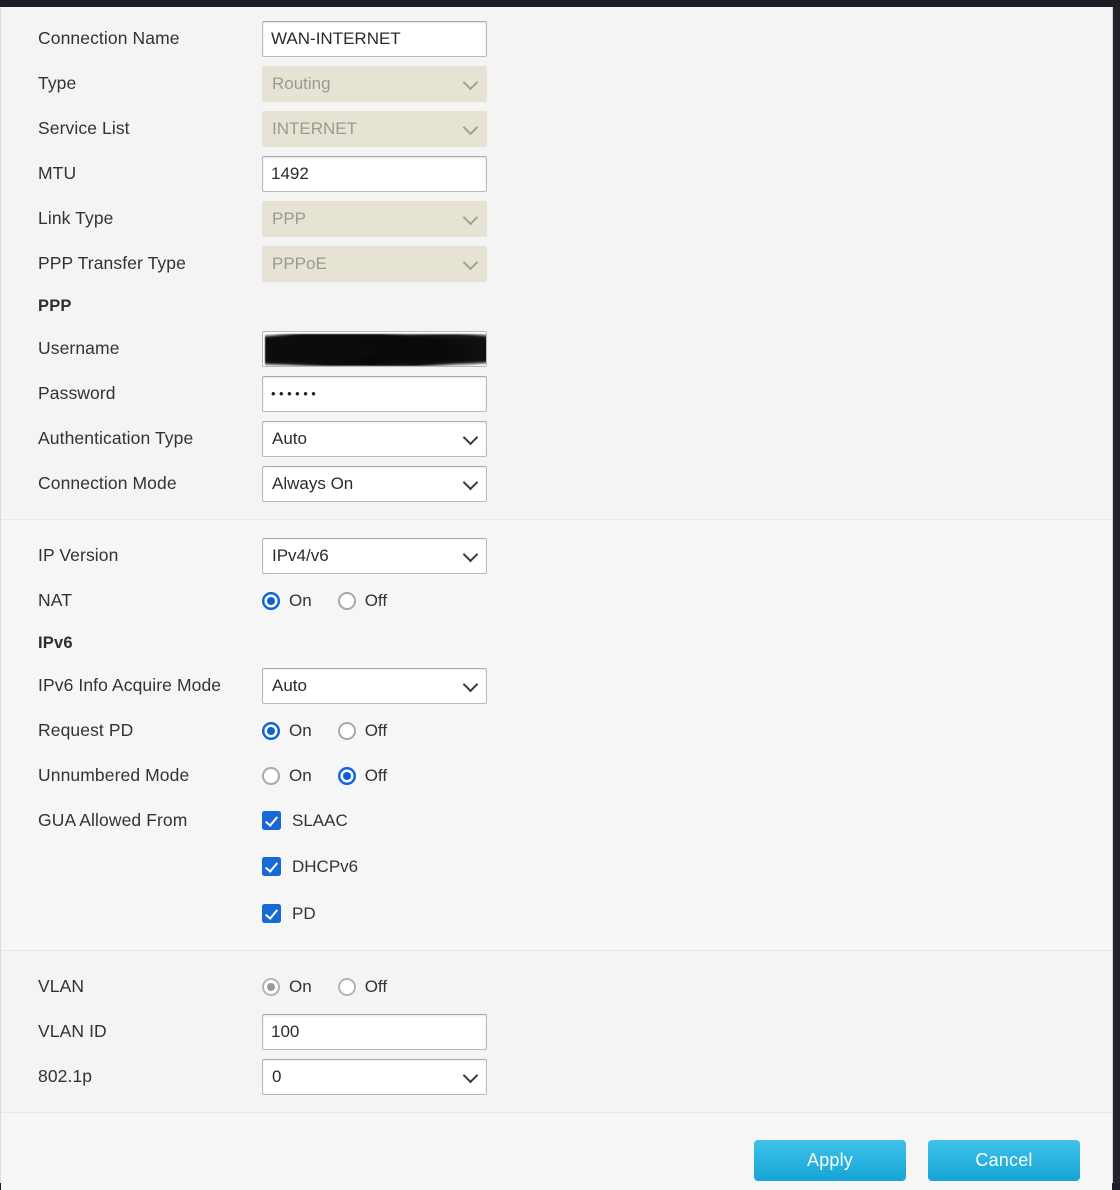  I want to click on form-action-bar: Apply Cancel, so click(556, 1151).